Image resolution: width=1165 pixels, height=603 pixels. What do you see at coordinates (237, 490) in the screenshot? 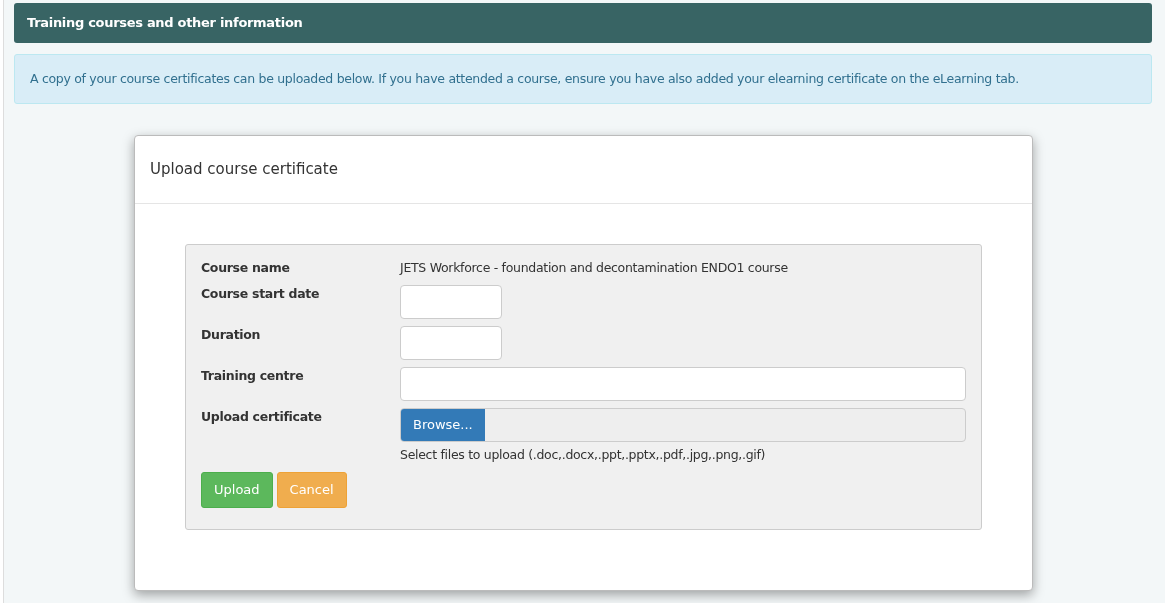
I see `upload-button: Upload` at bounding box center [237, 490].